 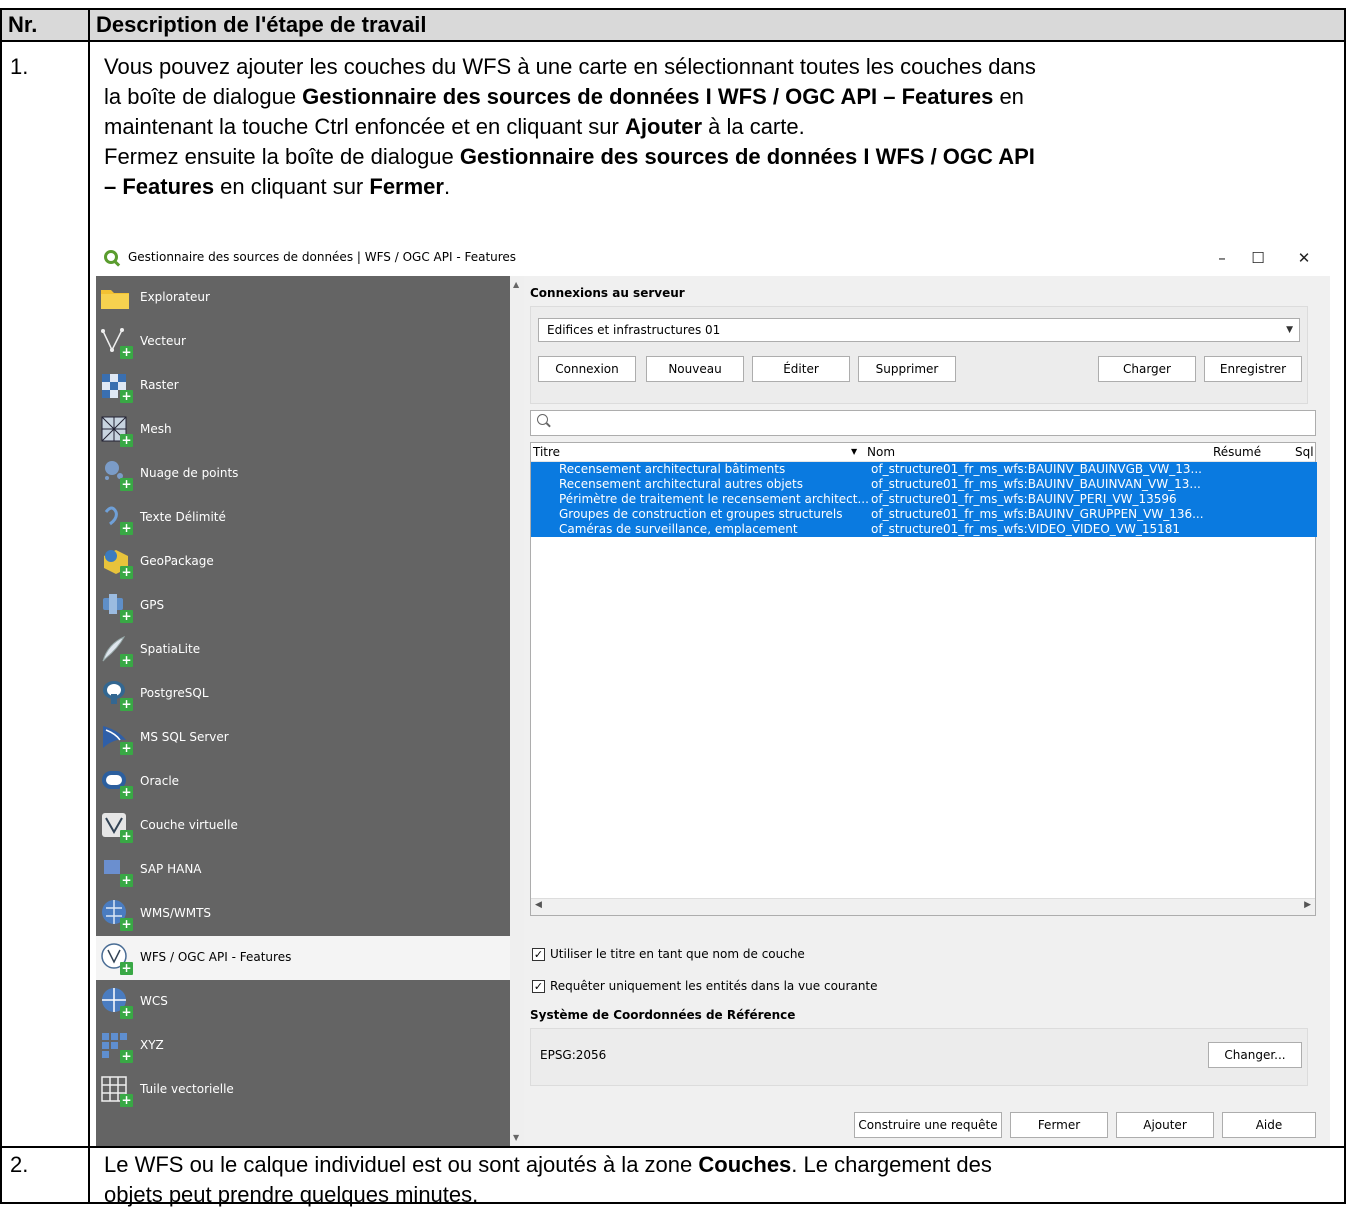 What do you see at coordinates (116, 694) in the screenshot?
I see `postgresql-icon: +` at bounding box center [116, 694].